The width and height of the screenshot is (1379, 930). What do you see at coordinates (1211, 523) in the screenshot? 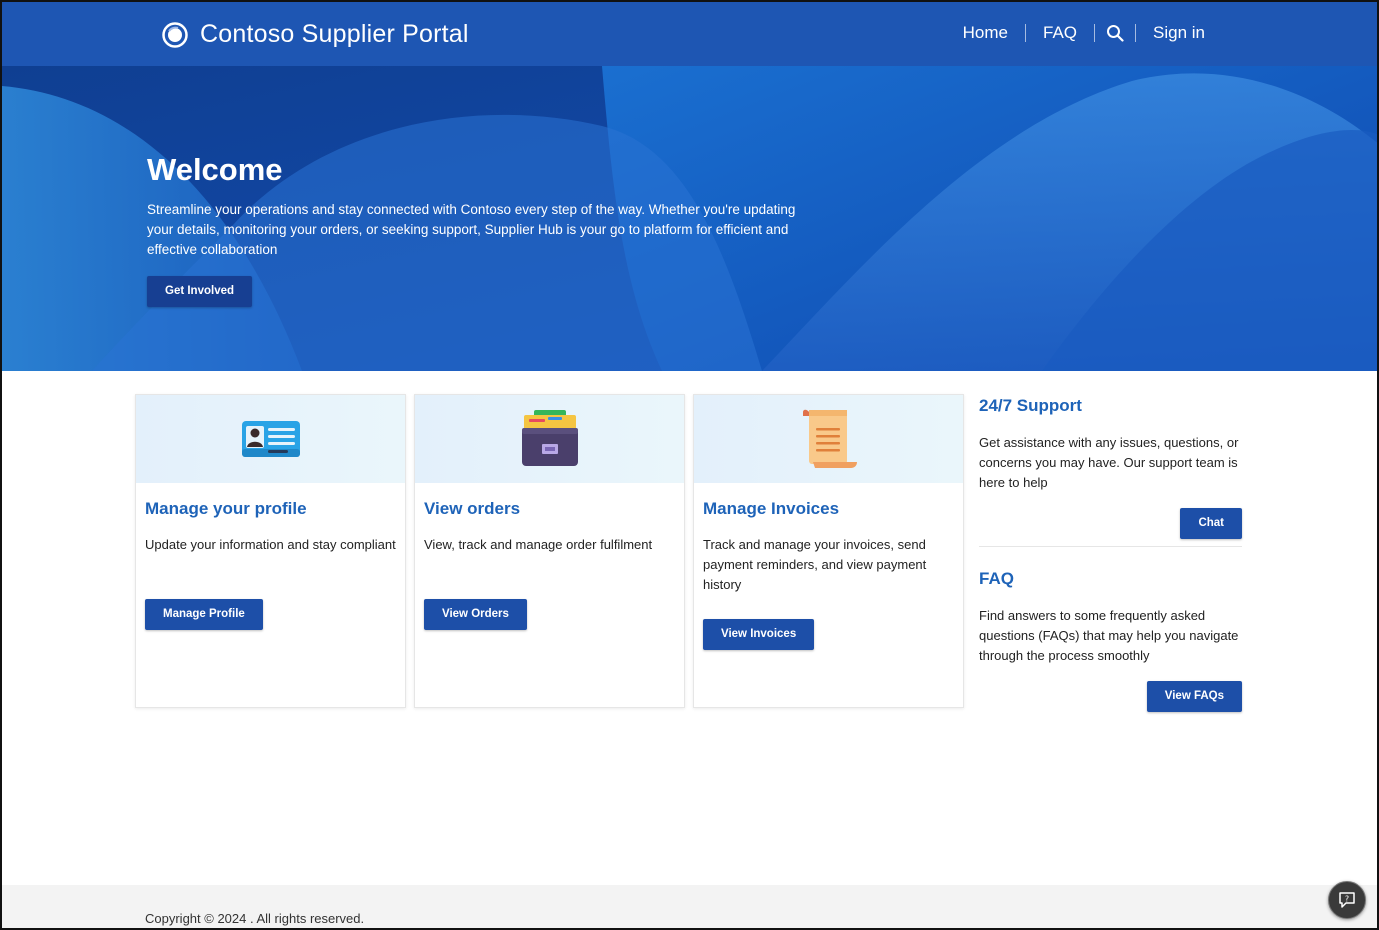
I see `chat-button: Chat` at bounding box center [1211, 523].